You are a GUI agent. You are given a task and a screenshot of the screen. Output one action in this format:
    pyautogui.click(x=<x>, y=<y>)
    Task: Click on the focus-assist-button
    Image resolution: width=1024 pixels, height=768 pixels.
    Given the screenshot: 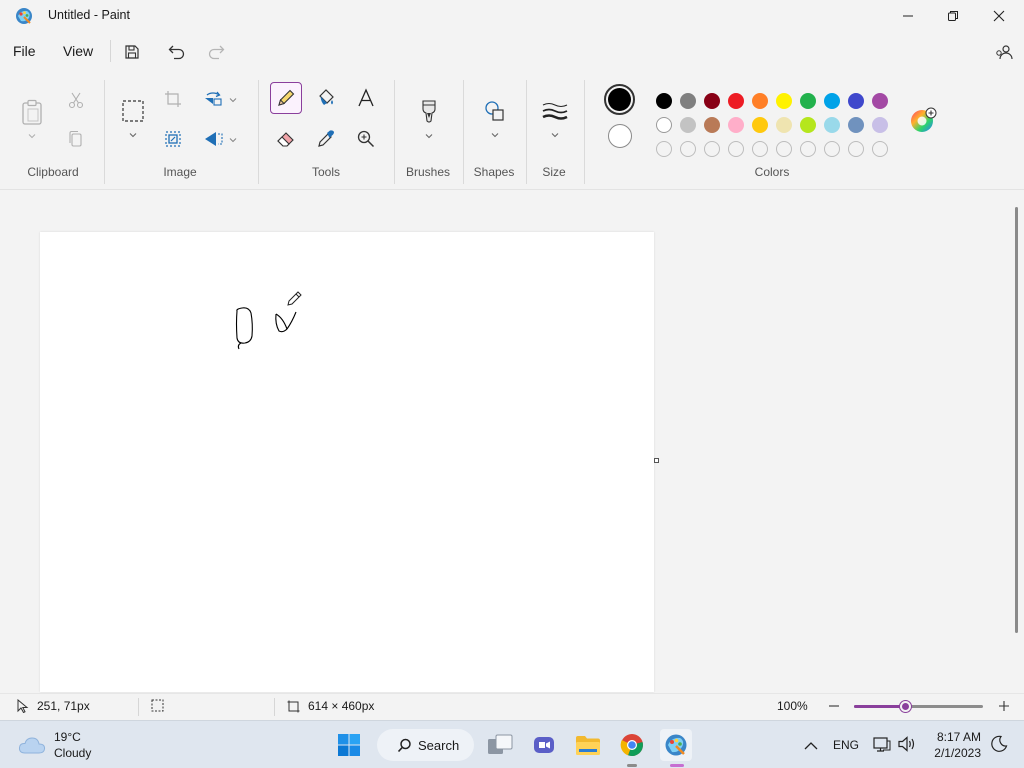 What is the action you would take?
    pyautogui.click(x=999, y=746)
    